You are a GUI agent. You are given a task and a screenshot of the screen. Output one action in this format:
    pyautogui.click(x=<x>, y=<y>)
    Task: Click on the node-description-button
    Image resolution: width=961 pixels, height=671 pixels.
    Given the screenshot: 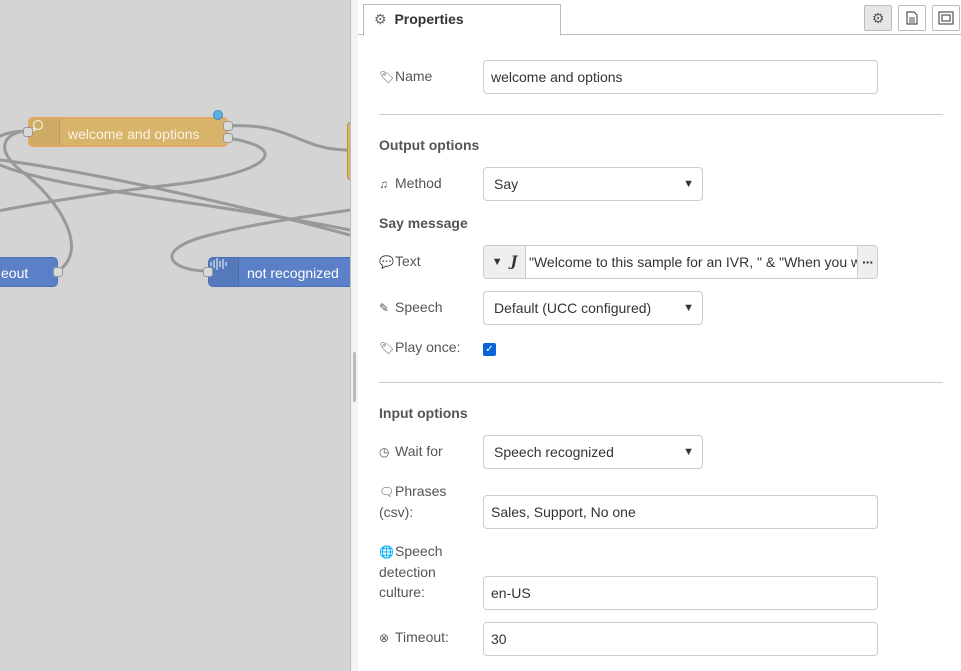 What is the action you would take?
    pyautogui.click(x=912, y=18)
    